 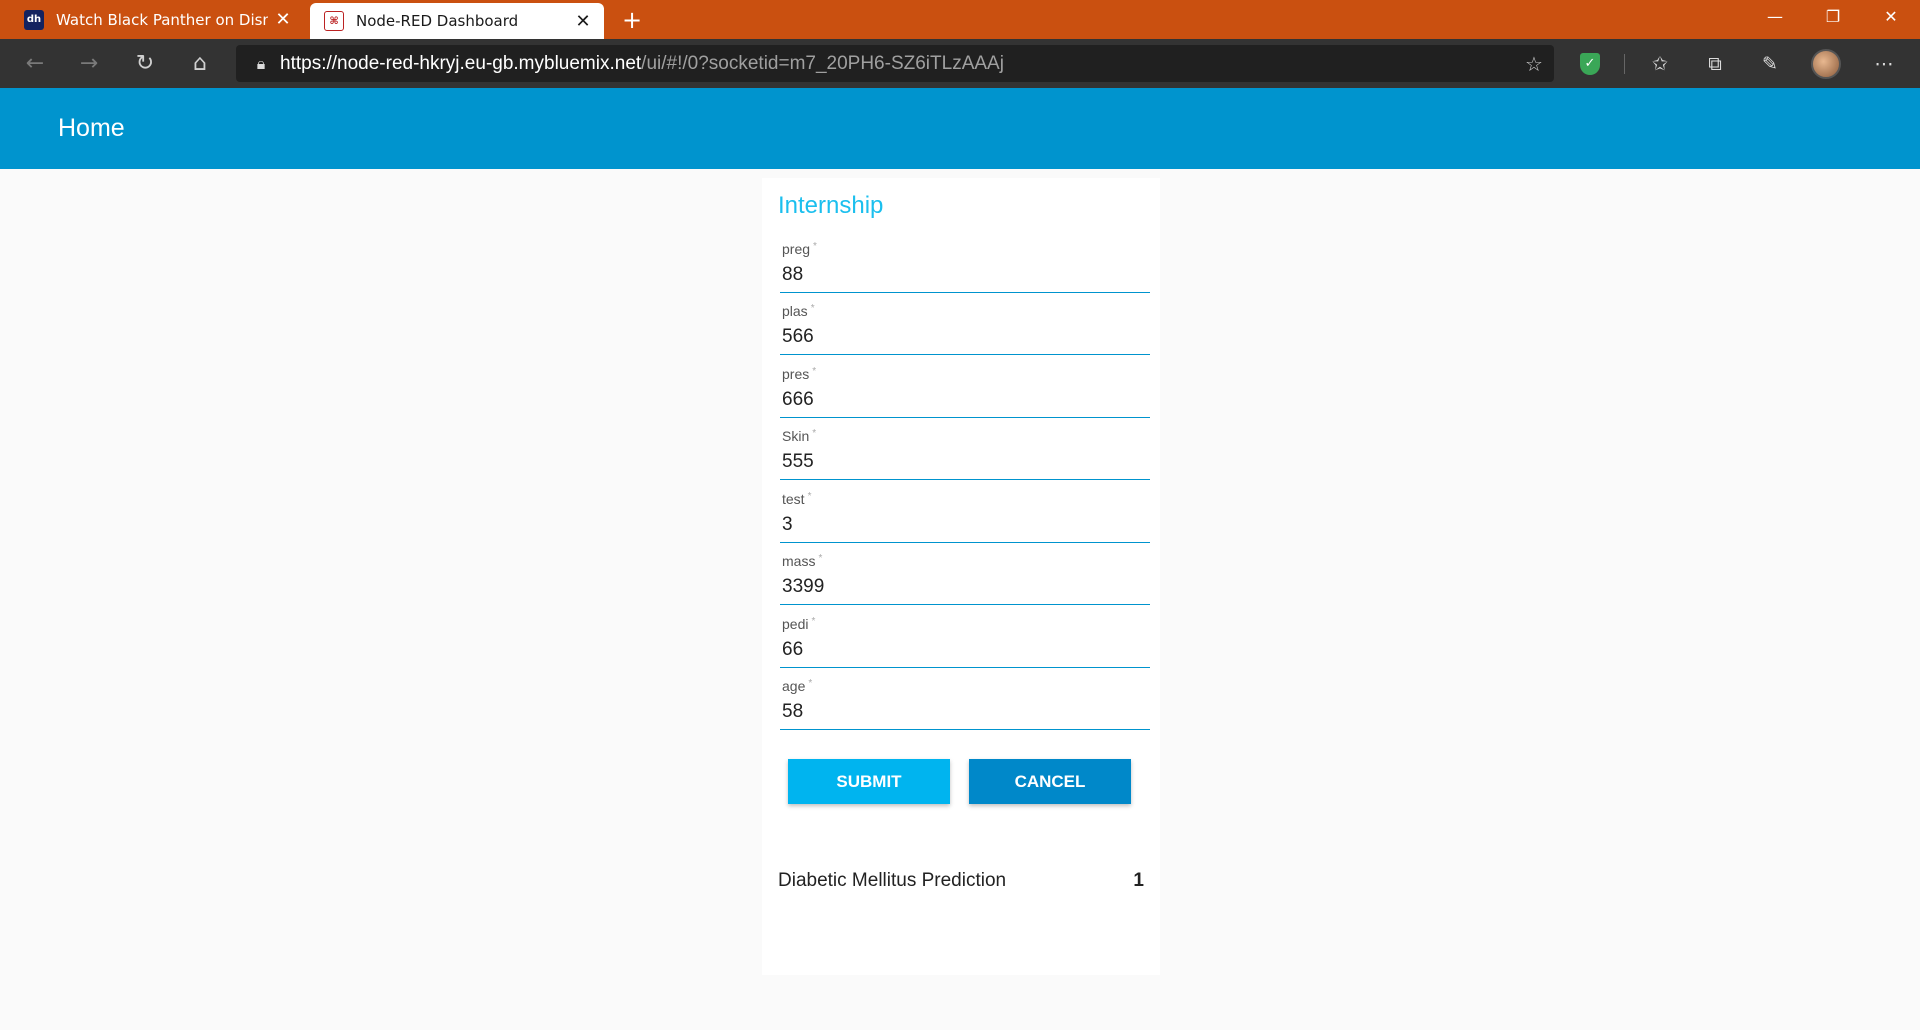 I want to click on cancel-button: CANCEL, so click(x=1050, y=781).